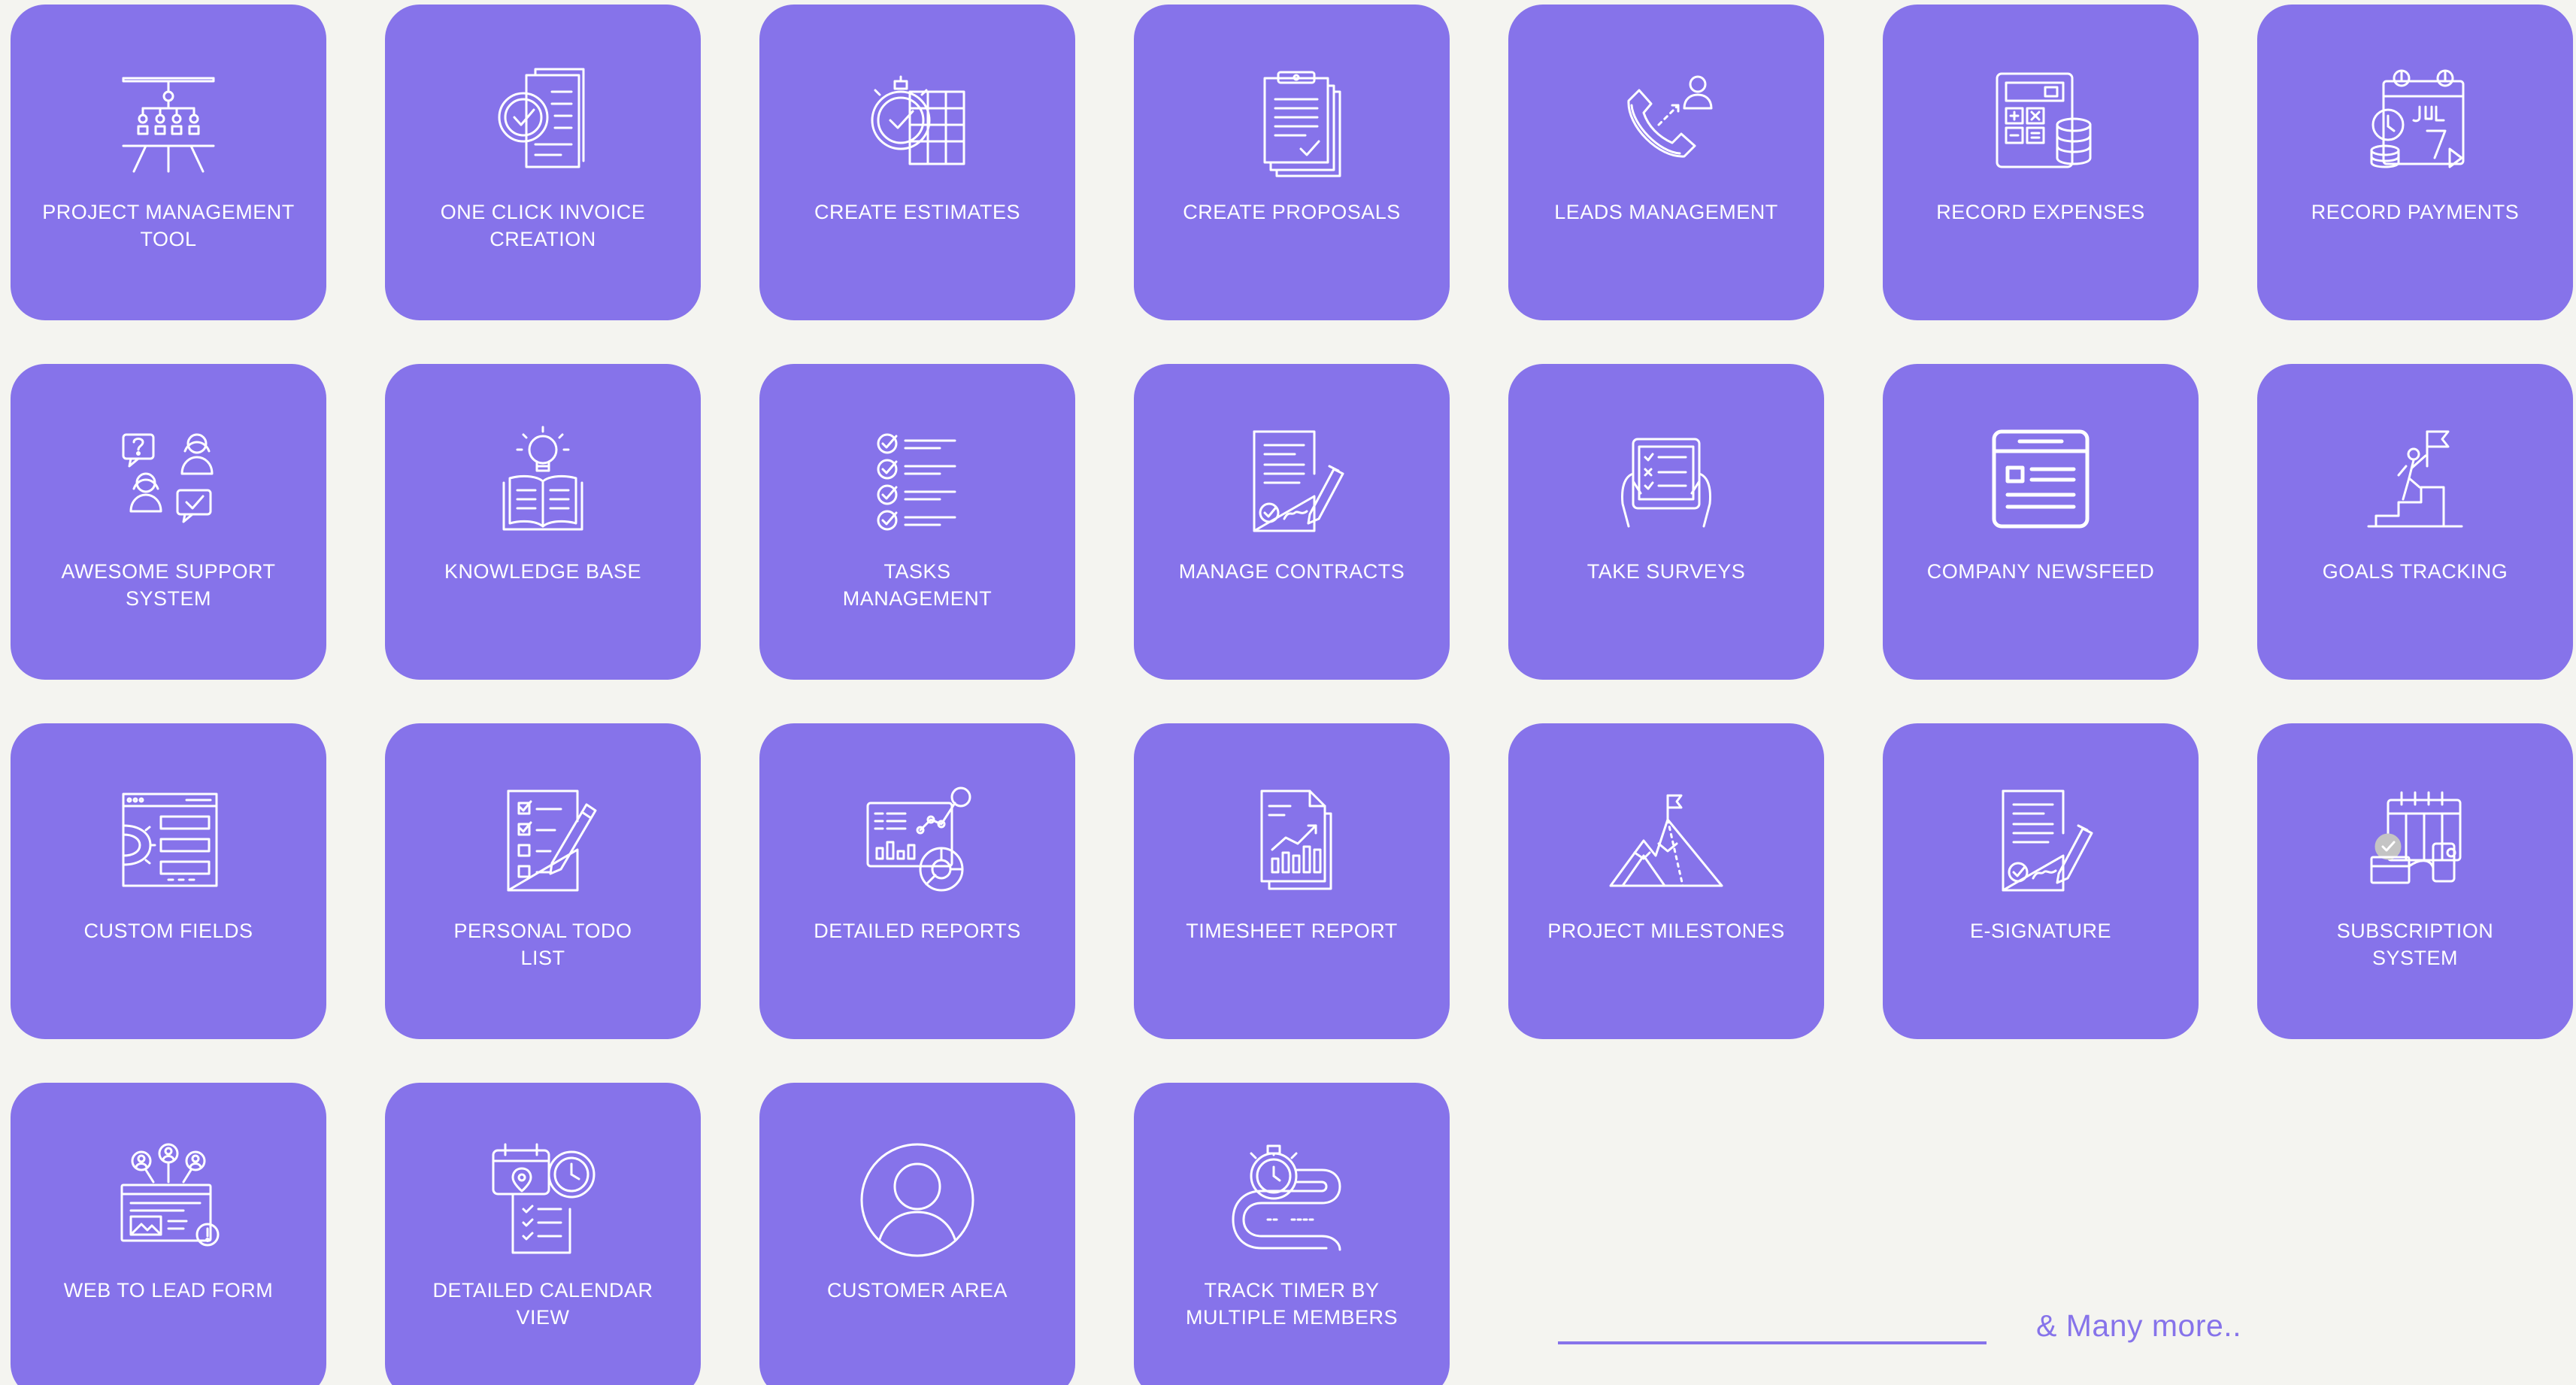  Describe the element at coordinates (1666, 162) in the screenshot. I see `feature-leads-management: LEADS MANAGEMENT` at that location.